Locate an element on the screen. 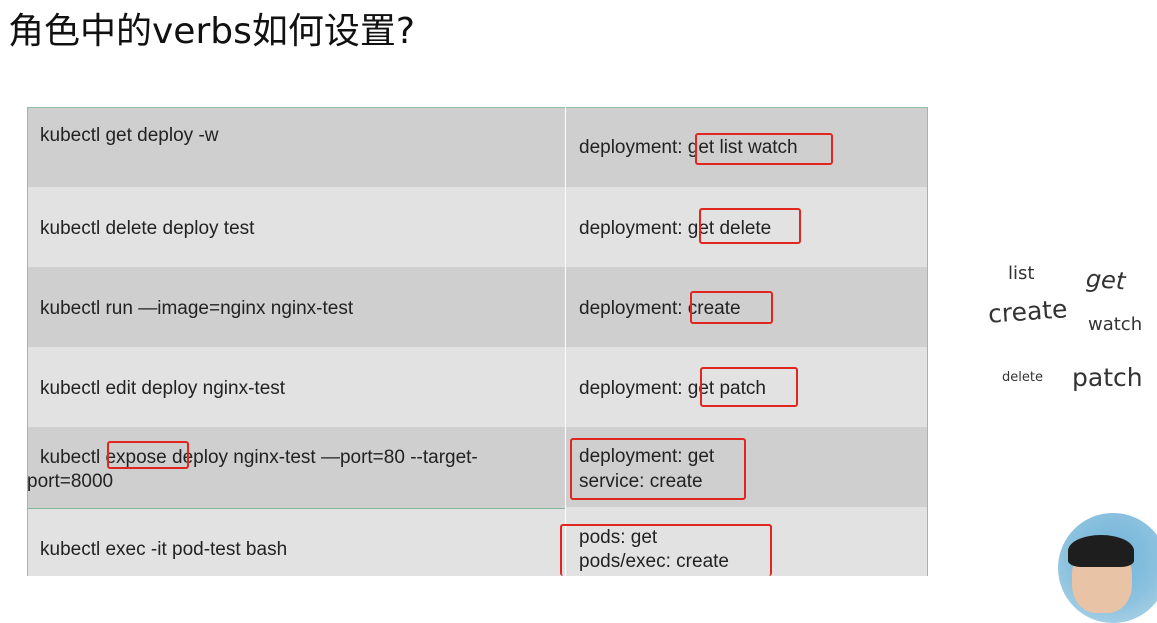  slide-title: 角色中的verbs如何设置? is located at coordinates (211, 31).